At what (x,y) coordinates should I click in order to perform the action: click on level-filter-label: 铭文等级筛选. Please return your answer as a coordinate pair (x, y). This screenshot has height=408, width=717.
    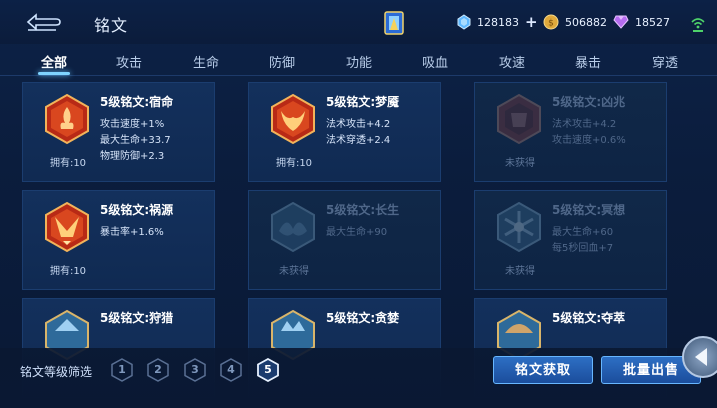
    Looking at the image, I should click on (56, 372).